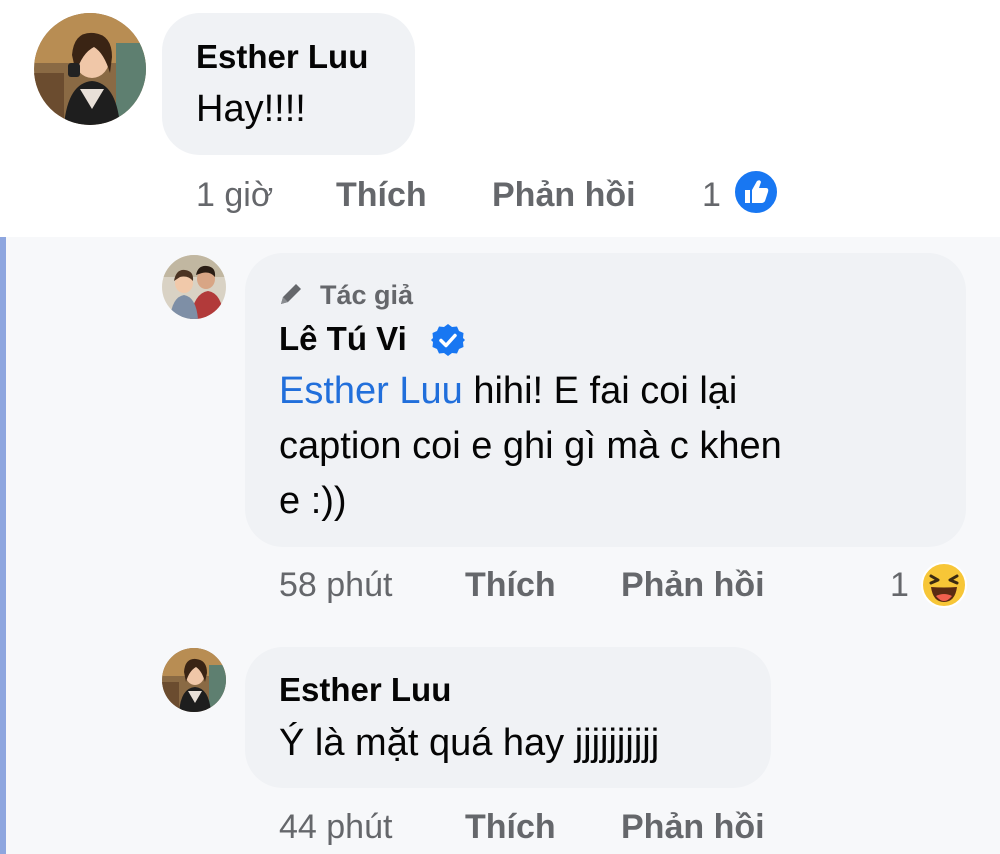  What do you see at coordinates (3, 545) in the screenshot?
I see `reply-thread-line` at bounding box center [3, 545].